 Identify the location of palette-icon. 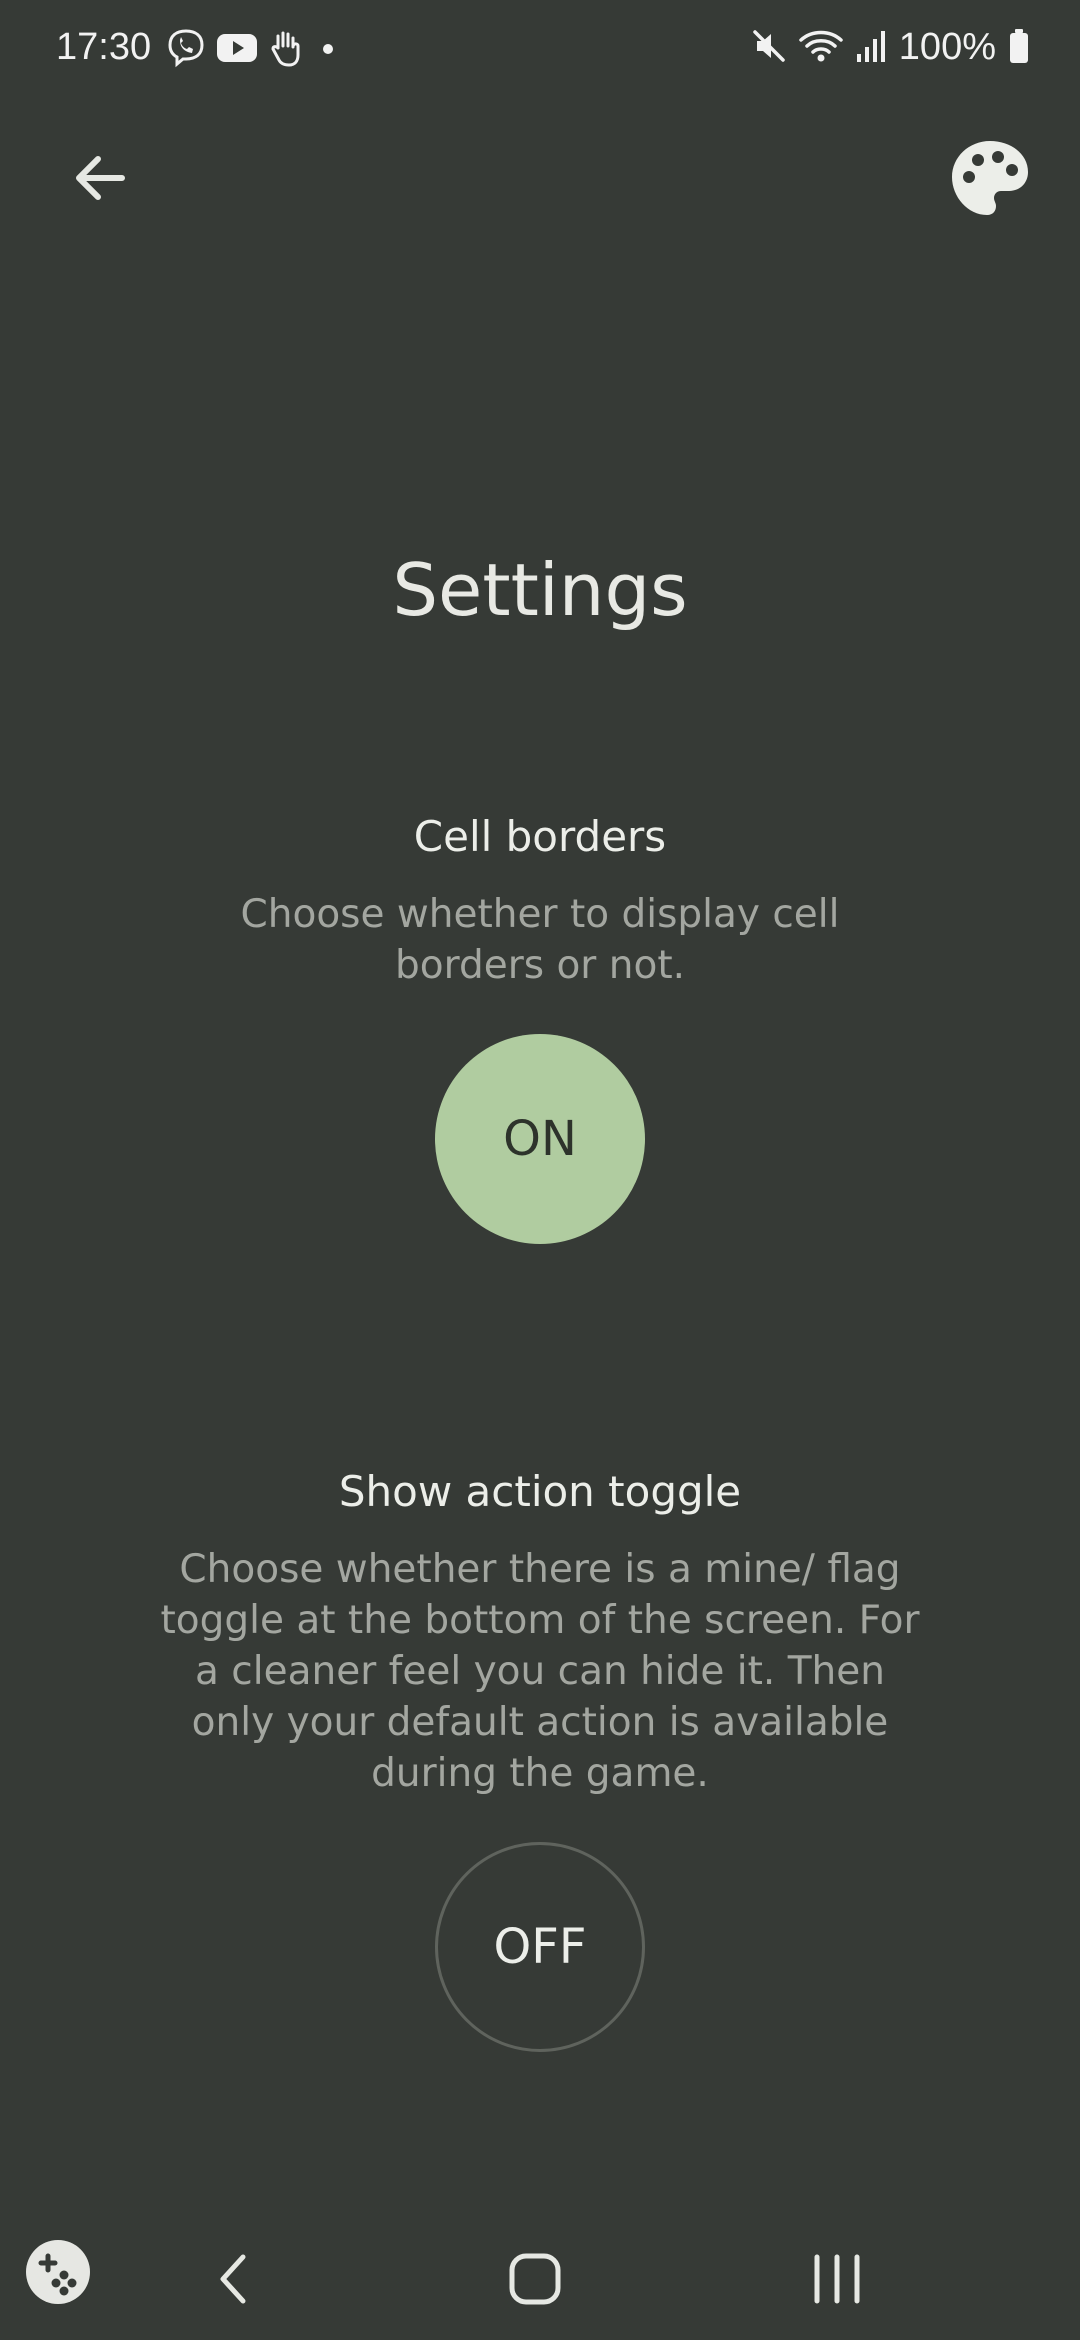
(990, 178).